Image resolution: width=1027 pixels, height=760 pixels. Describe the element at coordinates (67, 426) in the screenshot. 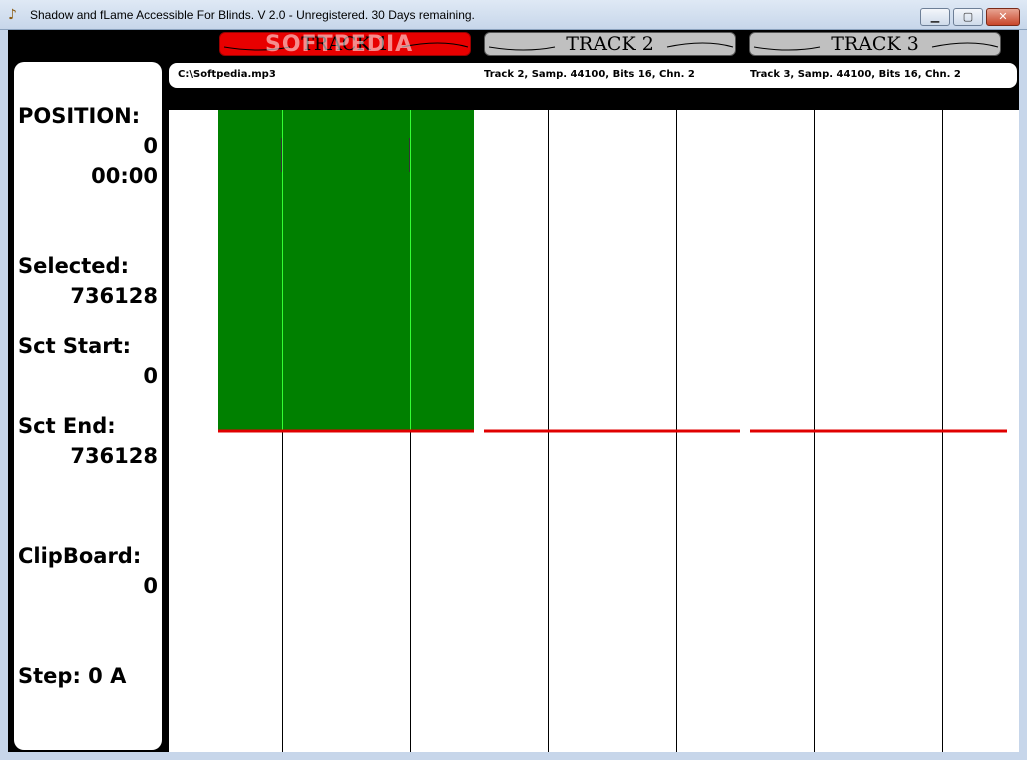

I see `sct-end-label: Sct End:` at that location.